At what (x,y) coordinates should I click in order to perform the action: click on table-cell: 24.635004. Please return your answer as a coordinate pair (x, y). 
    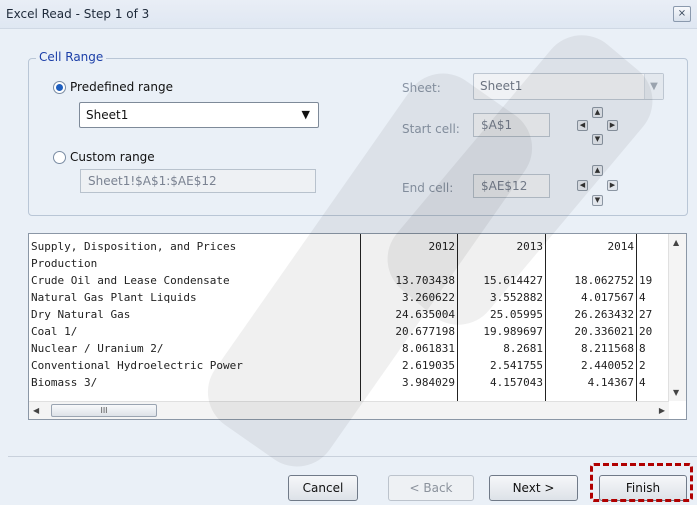
    Looking at the image, I should click on (425, 314).